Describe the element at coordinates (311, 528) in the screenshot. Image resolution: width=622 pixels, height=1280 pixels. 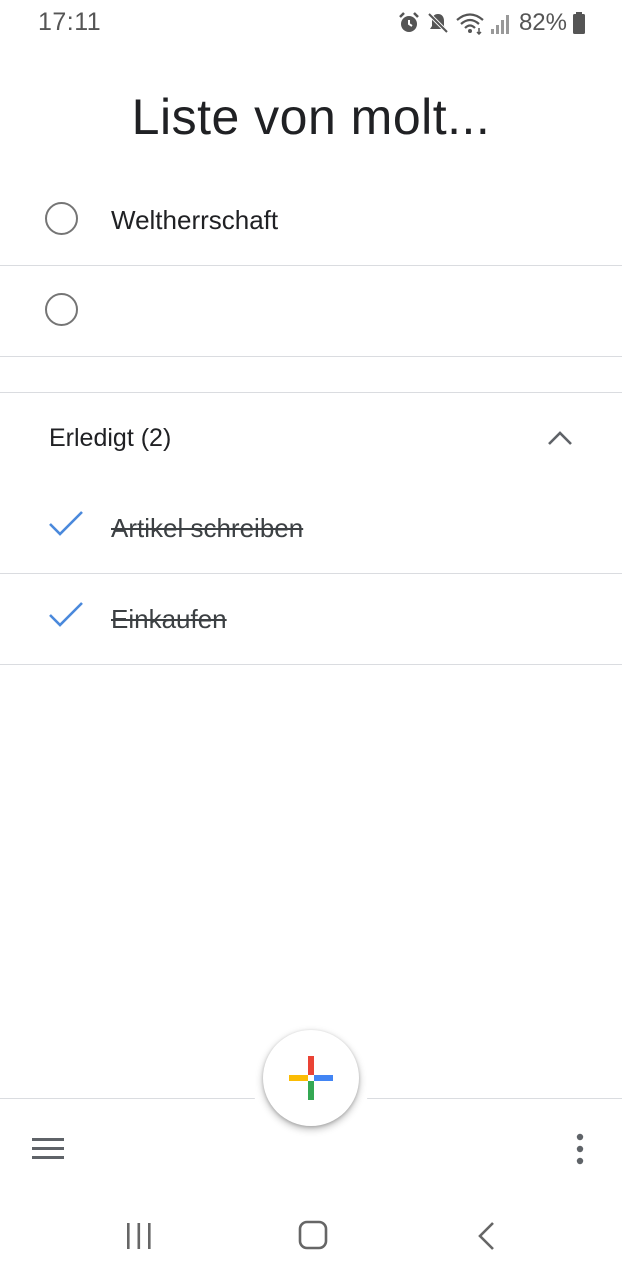
I see `completed-task-row: Artikel schreiben` at that location.